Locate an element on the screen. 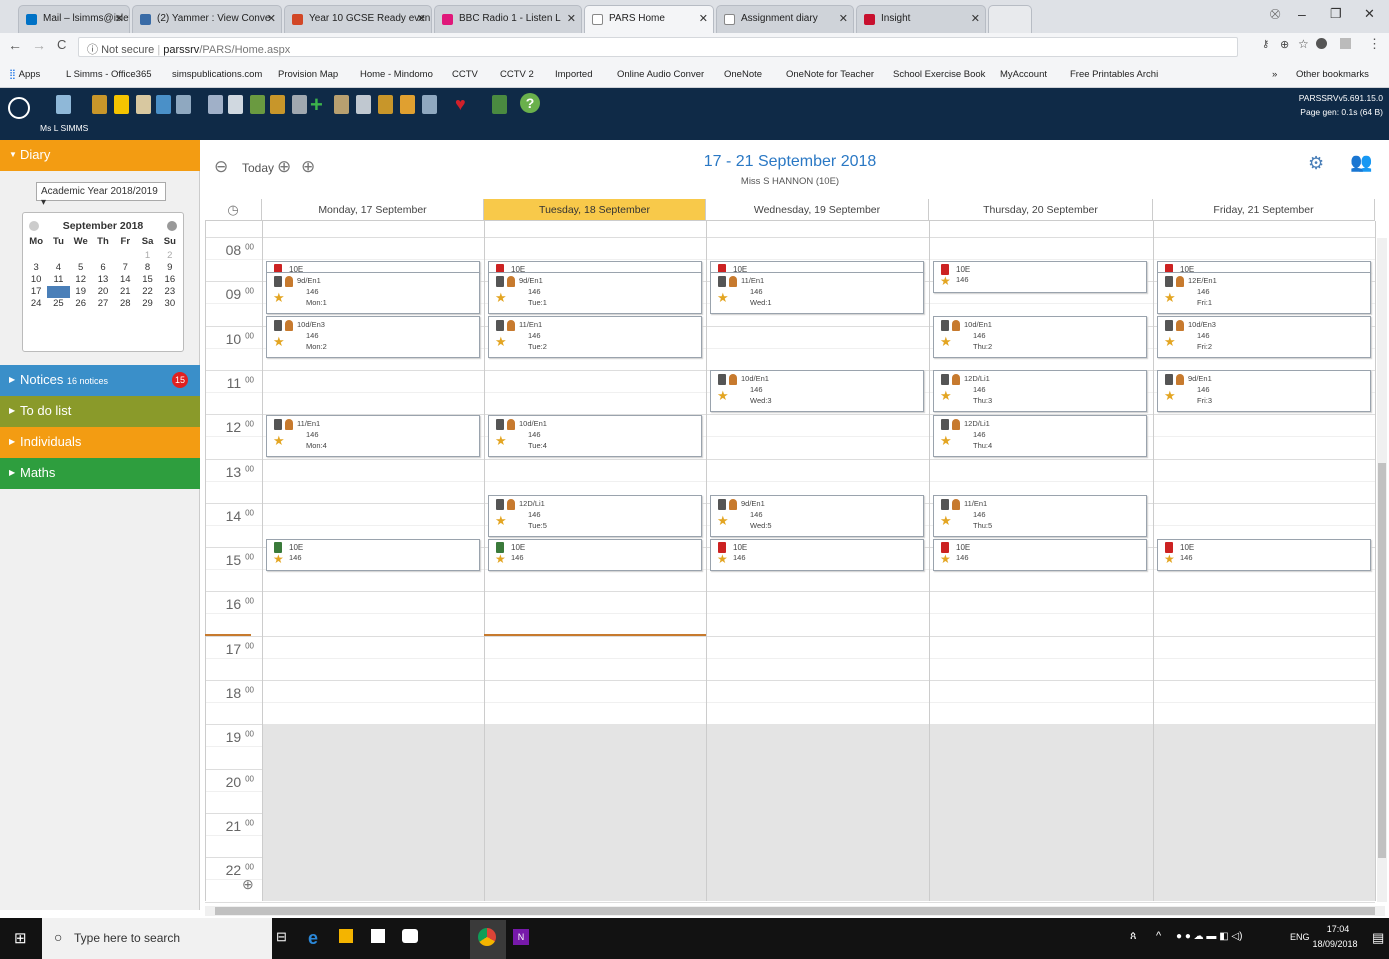 The width and height of the screenshot is (1389, 959). lesson-card: ★ 9d/En1 146 Tue:1 is located at coordinates (595, 293).